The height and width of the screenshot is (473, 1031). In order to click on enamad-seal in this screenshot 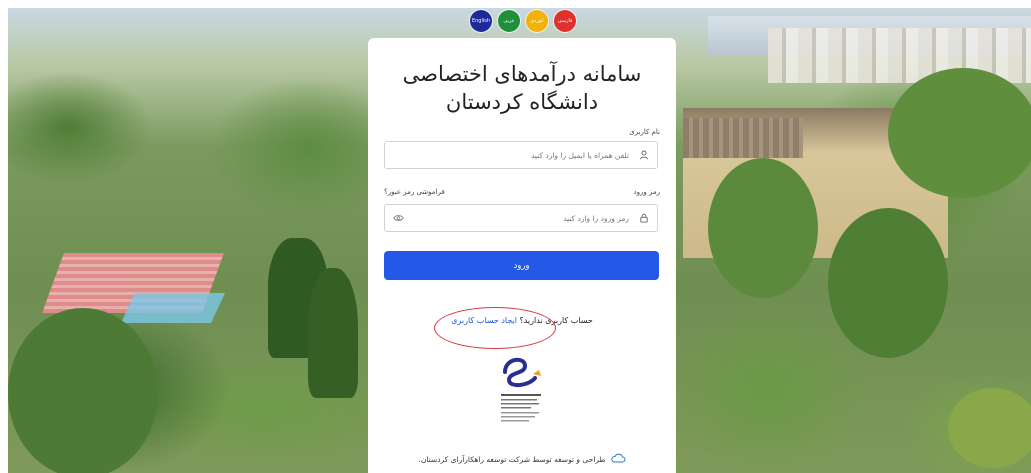, I will do `click(521, 389)`.